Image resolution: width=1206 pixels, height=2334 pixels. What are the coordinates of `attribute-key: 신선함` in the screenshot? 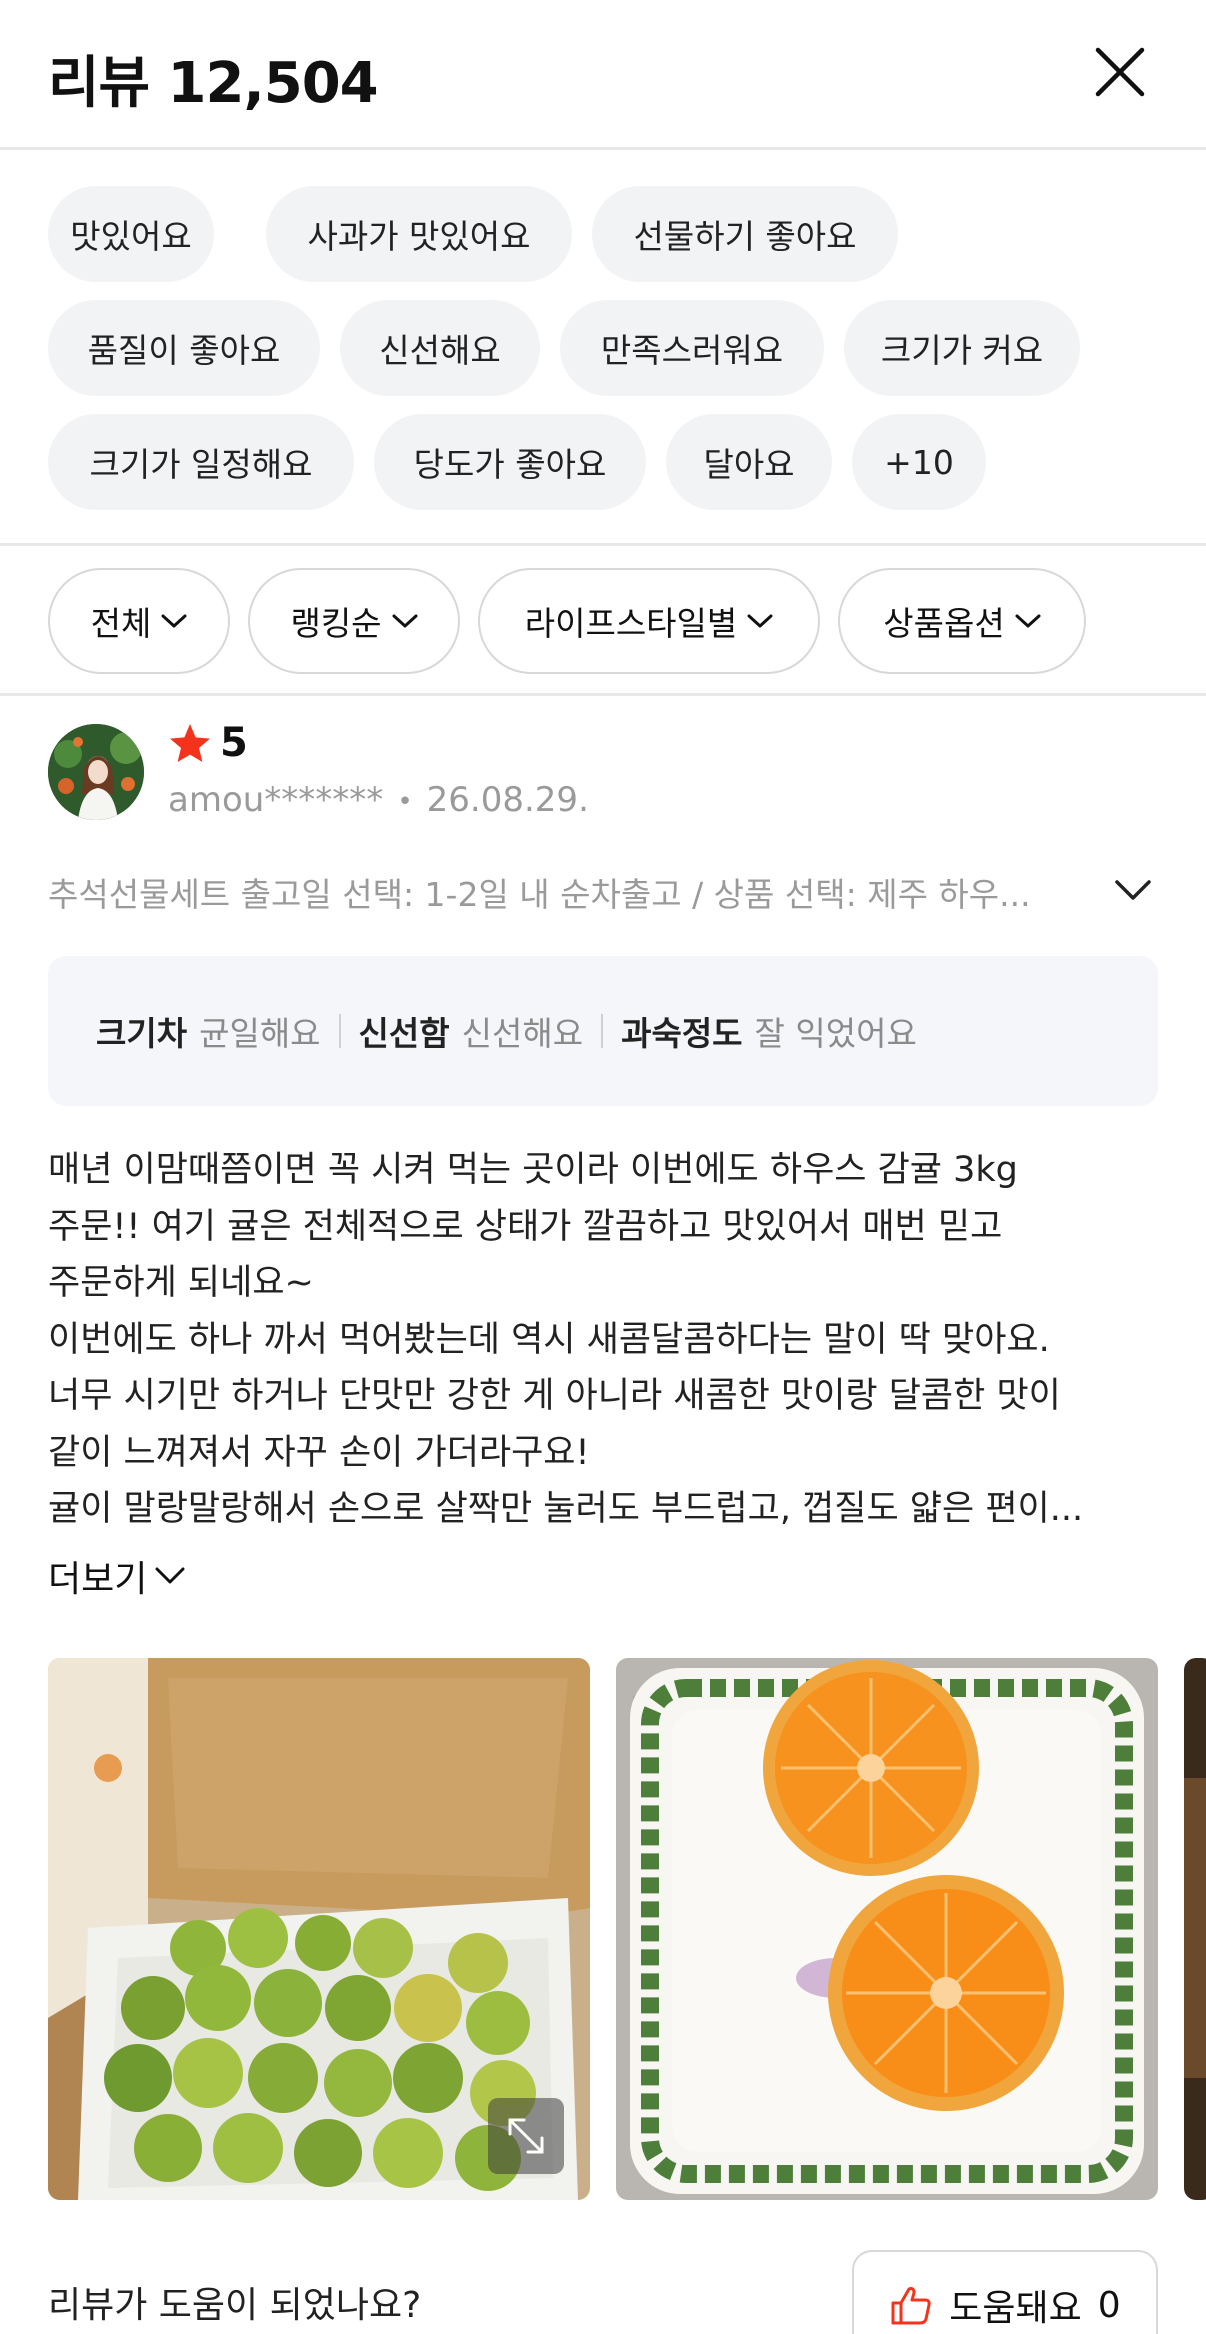 It's located at (404, 1033).